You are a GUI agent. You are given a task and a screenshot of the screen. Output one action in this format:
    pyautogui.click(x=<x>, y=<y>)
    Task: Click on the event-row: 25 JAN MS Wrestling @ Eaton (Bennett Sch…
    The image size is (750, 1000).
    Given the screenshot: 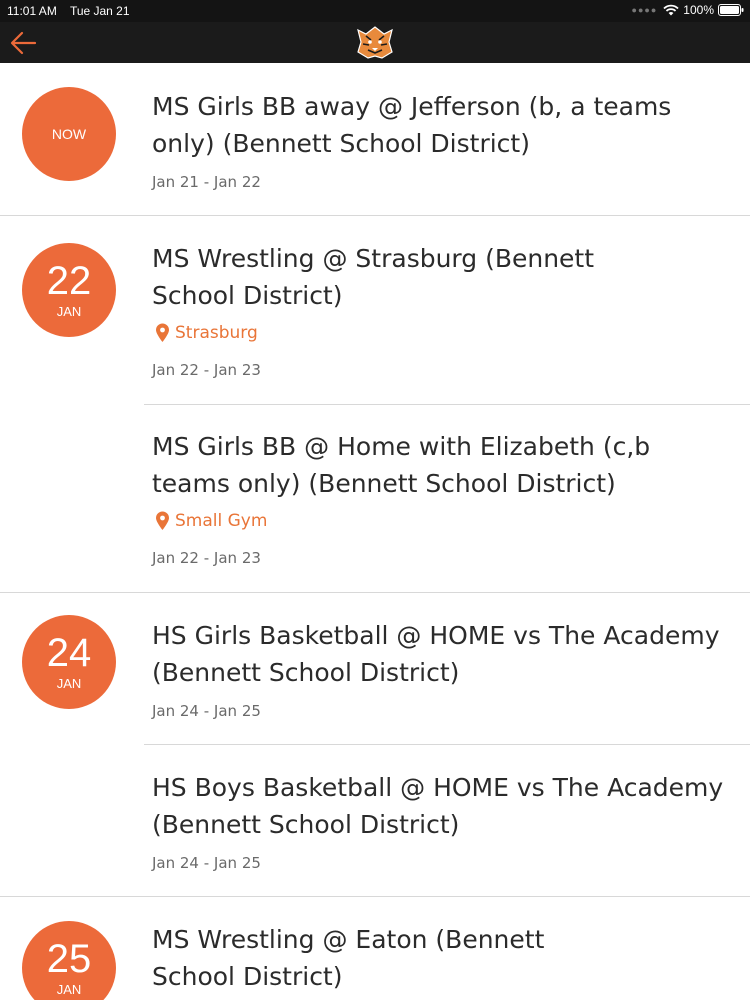 What is the action you would take?
    pyautogui.click(x=375, y=948)
    